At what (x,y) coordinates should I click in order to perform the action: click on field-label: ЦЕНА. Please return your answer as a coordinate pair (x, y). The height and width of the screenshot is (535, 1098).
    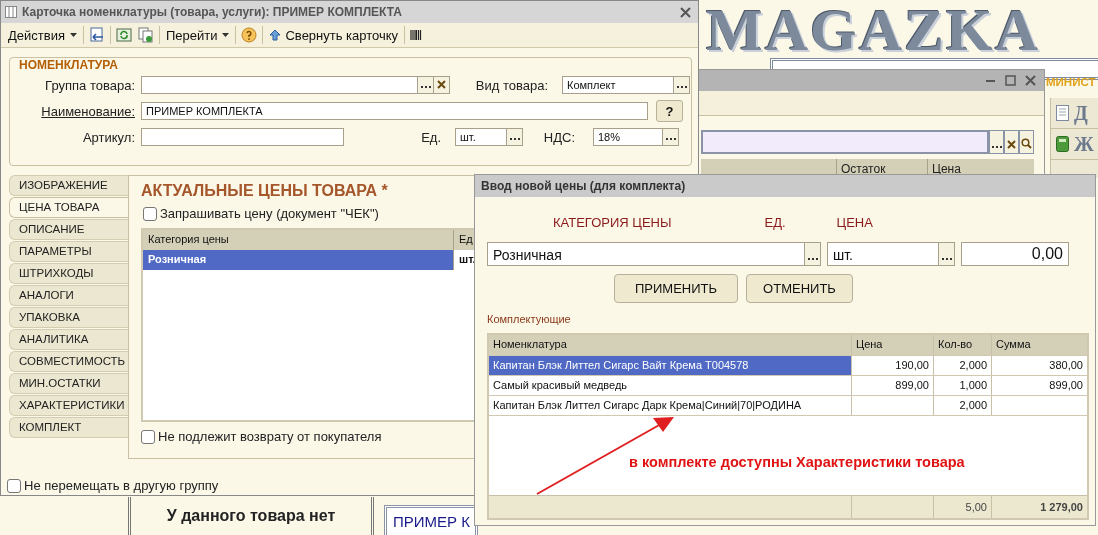
    Looking at the image, I should click on (854, 222).